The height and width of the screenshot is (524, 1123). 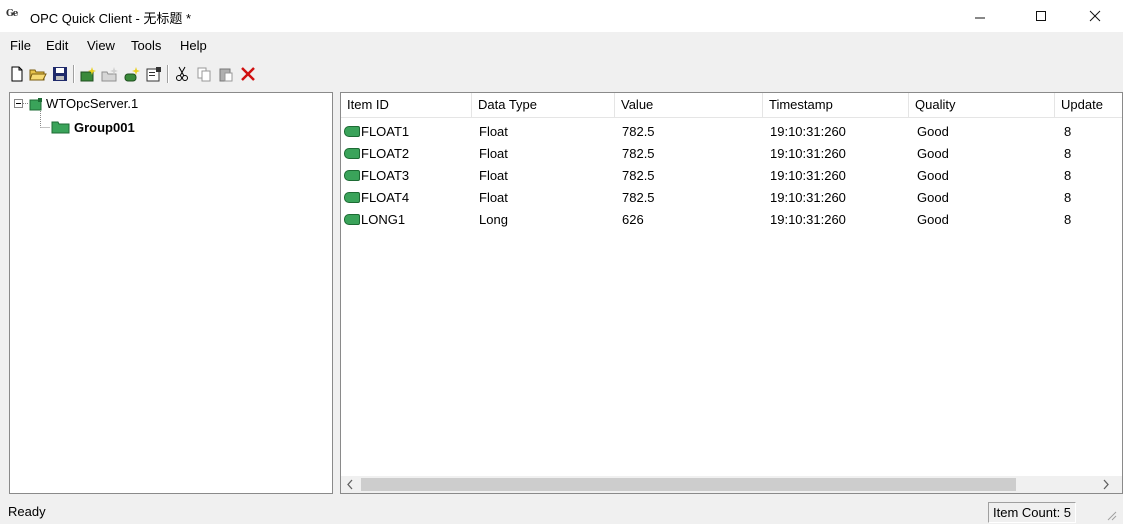 I want to click on new-server-icon, so click(x=88, y=74).